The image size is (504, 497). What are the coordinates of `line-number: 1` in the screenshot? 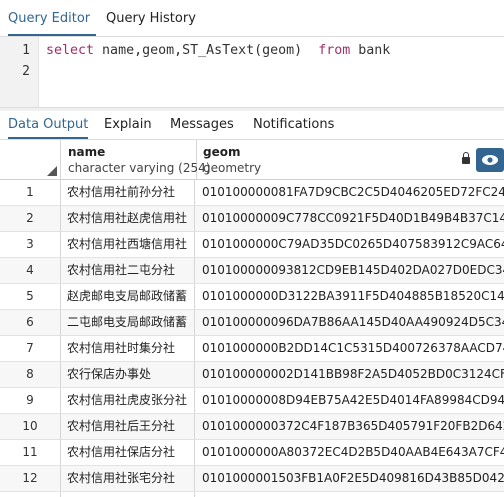 It's located at (26, 50).